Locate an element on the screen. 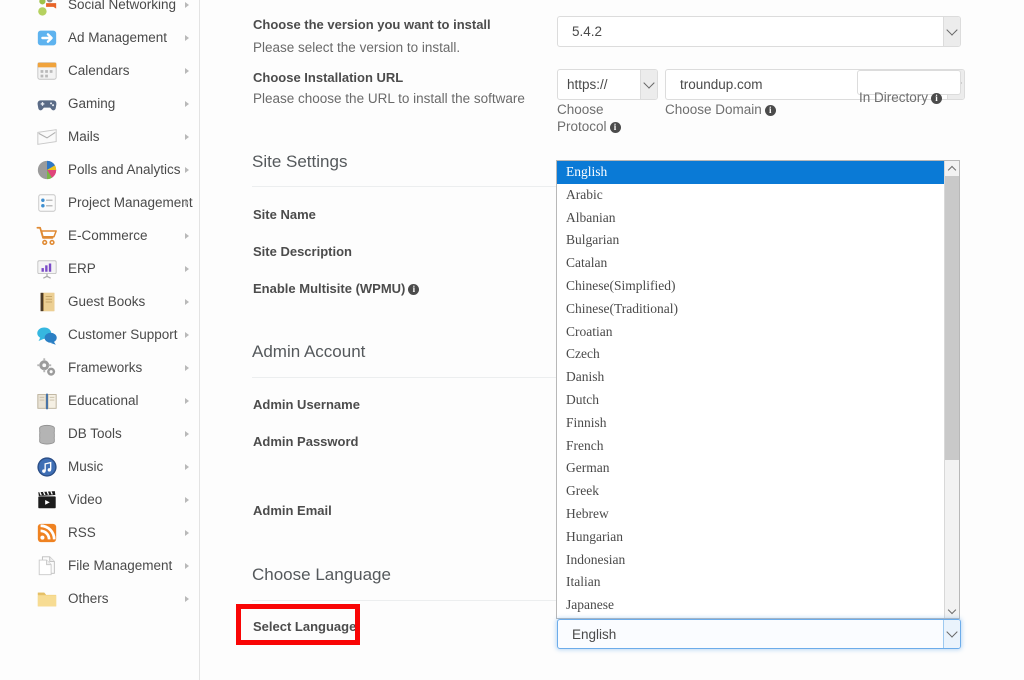 Image resolution: width=1024 pixels, height=680 pixels. sidebar-item-label: Project Management is located at coordinates (130, 202).